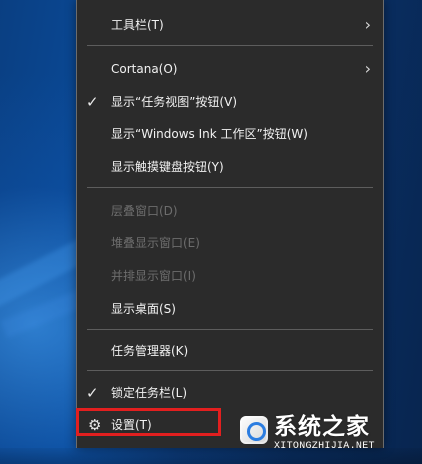  I want to click on menu-item-task-manager: 任务管理器(K), so click(230, 351).